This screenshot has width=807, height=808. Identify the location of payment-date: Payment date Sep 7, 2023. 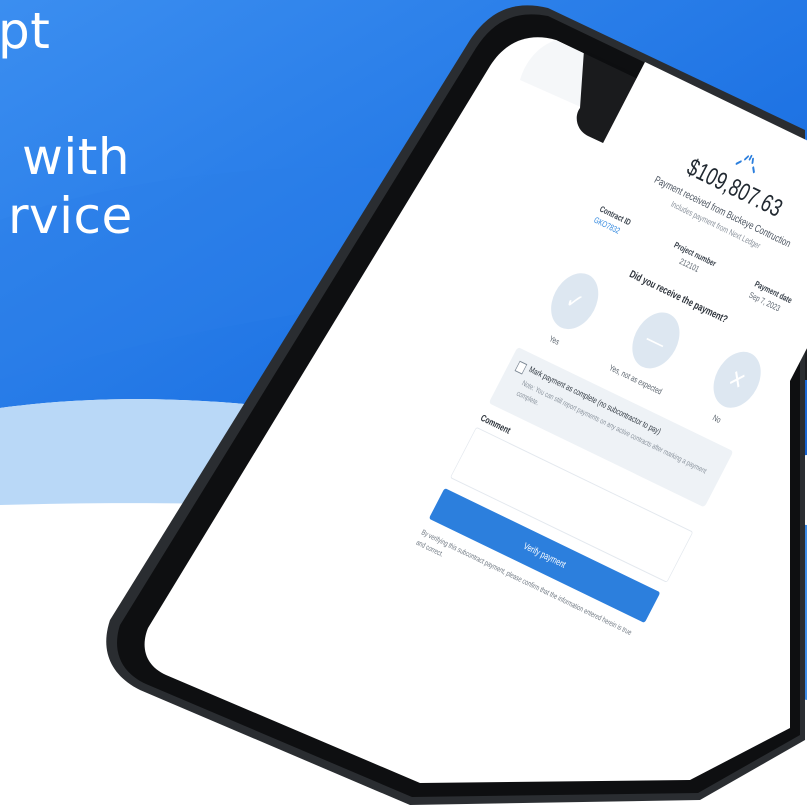
(770, 298).